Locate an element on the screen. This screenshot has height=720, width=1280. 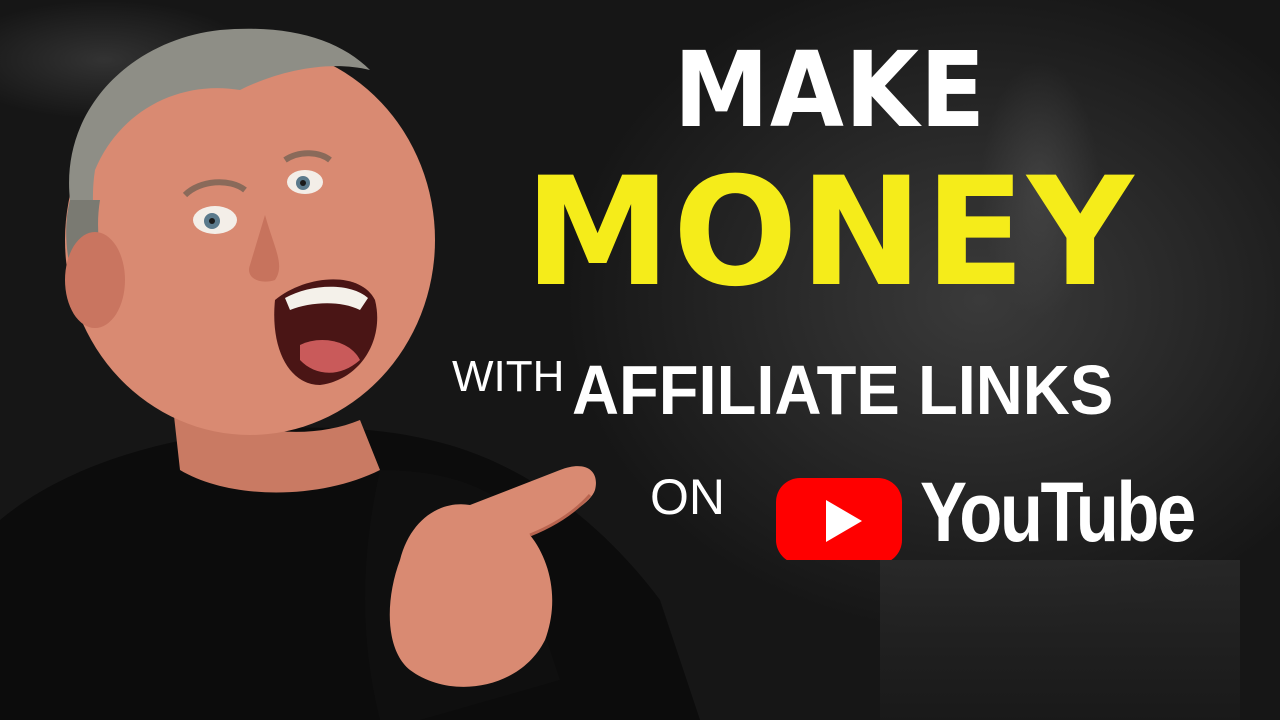
headline-money: MONEY is located at coordinates (830, 233).